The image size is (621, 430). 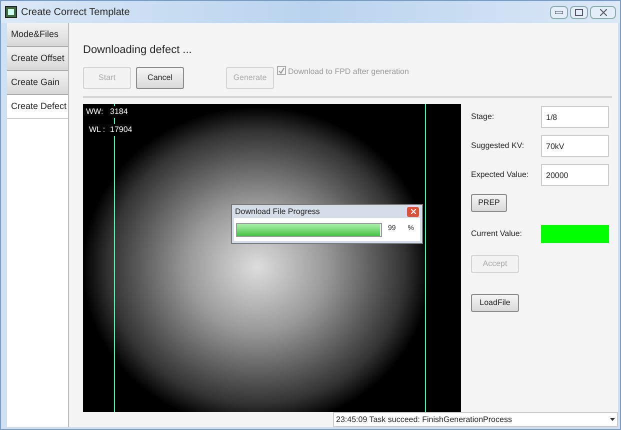 What do you see at coordinates (500, 175) in the screenshot?
I see `field-label: Expected Value:` at bounding box center [500, 175].